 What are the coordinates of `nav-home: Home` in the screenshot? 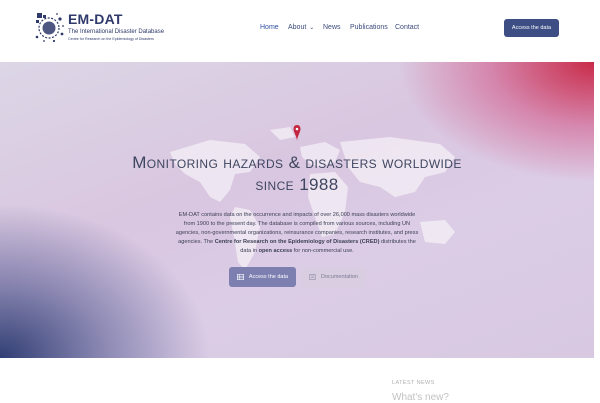 It's located at (269, 27).